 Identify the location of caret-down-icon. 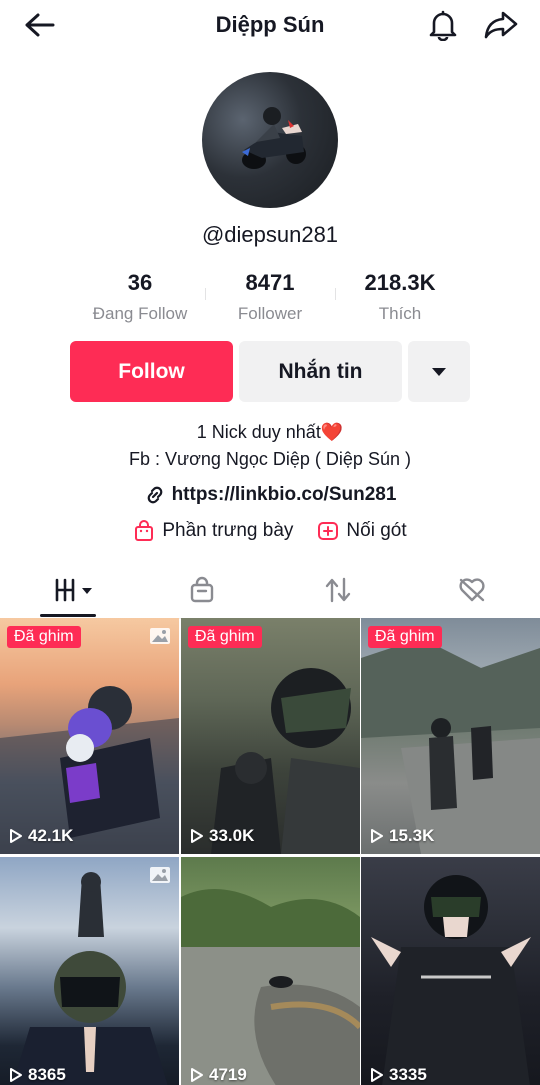
(439, 371).